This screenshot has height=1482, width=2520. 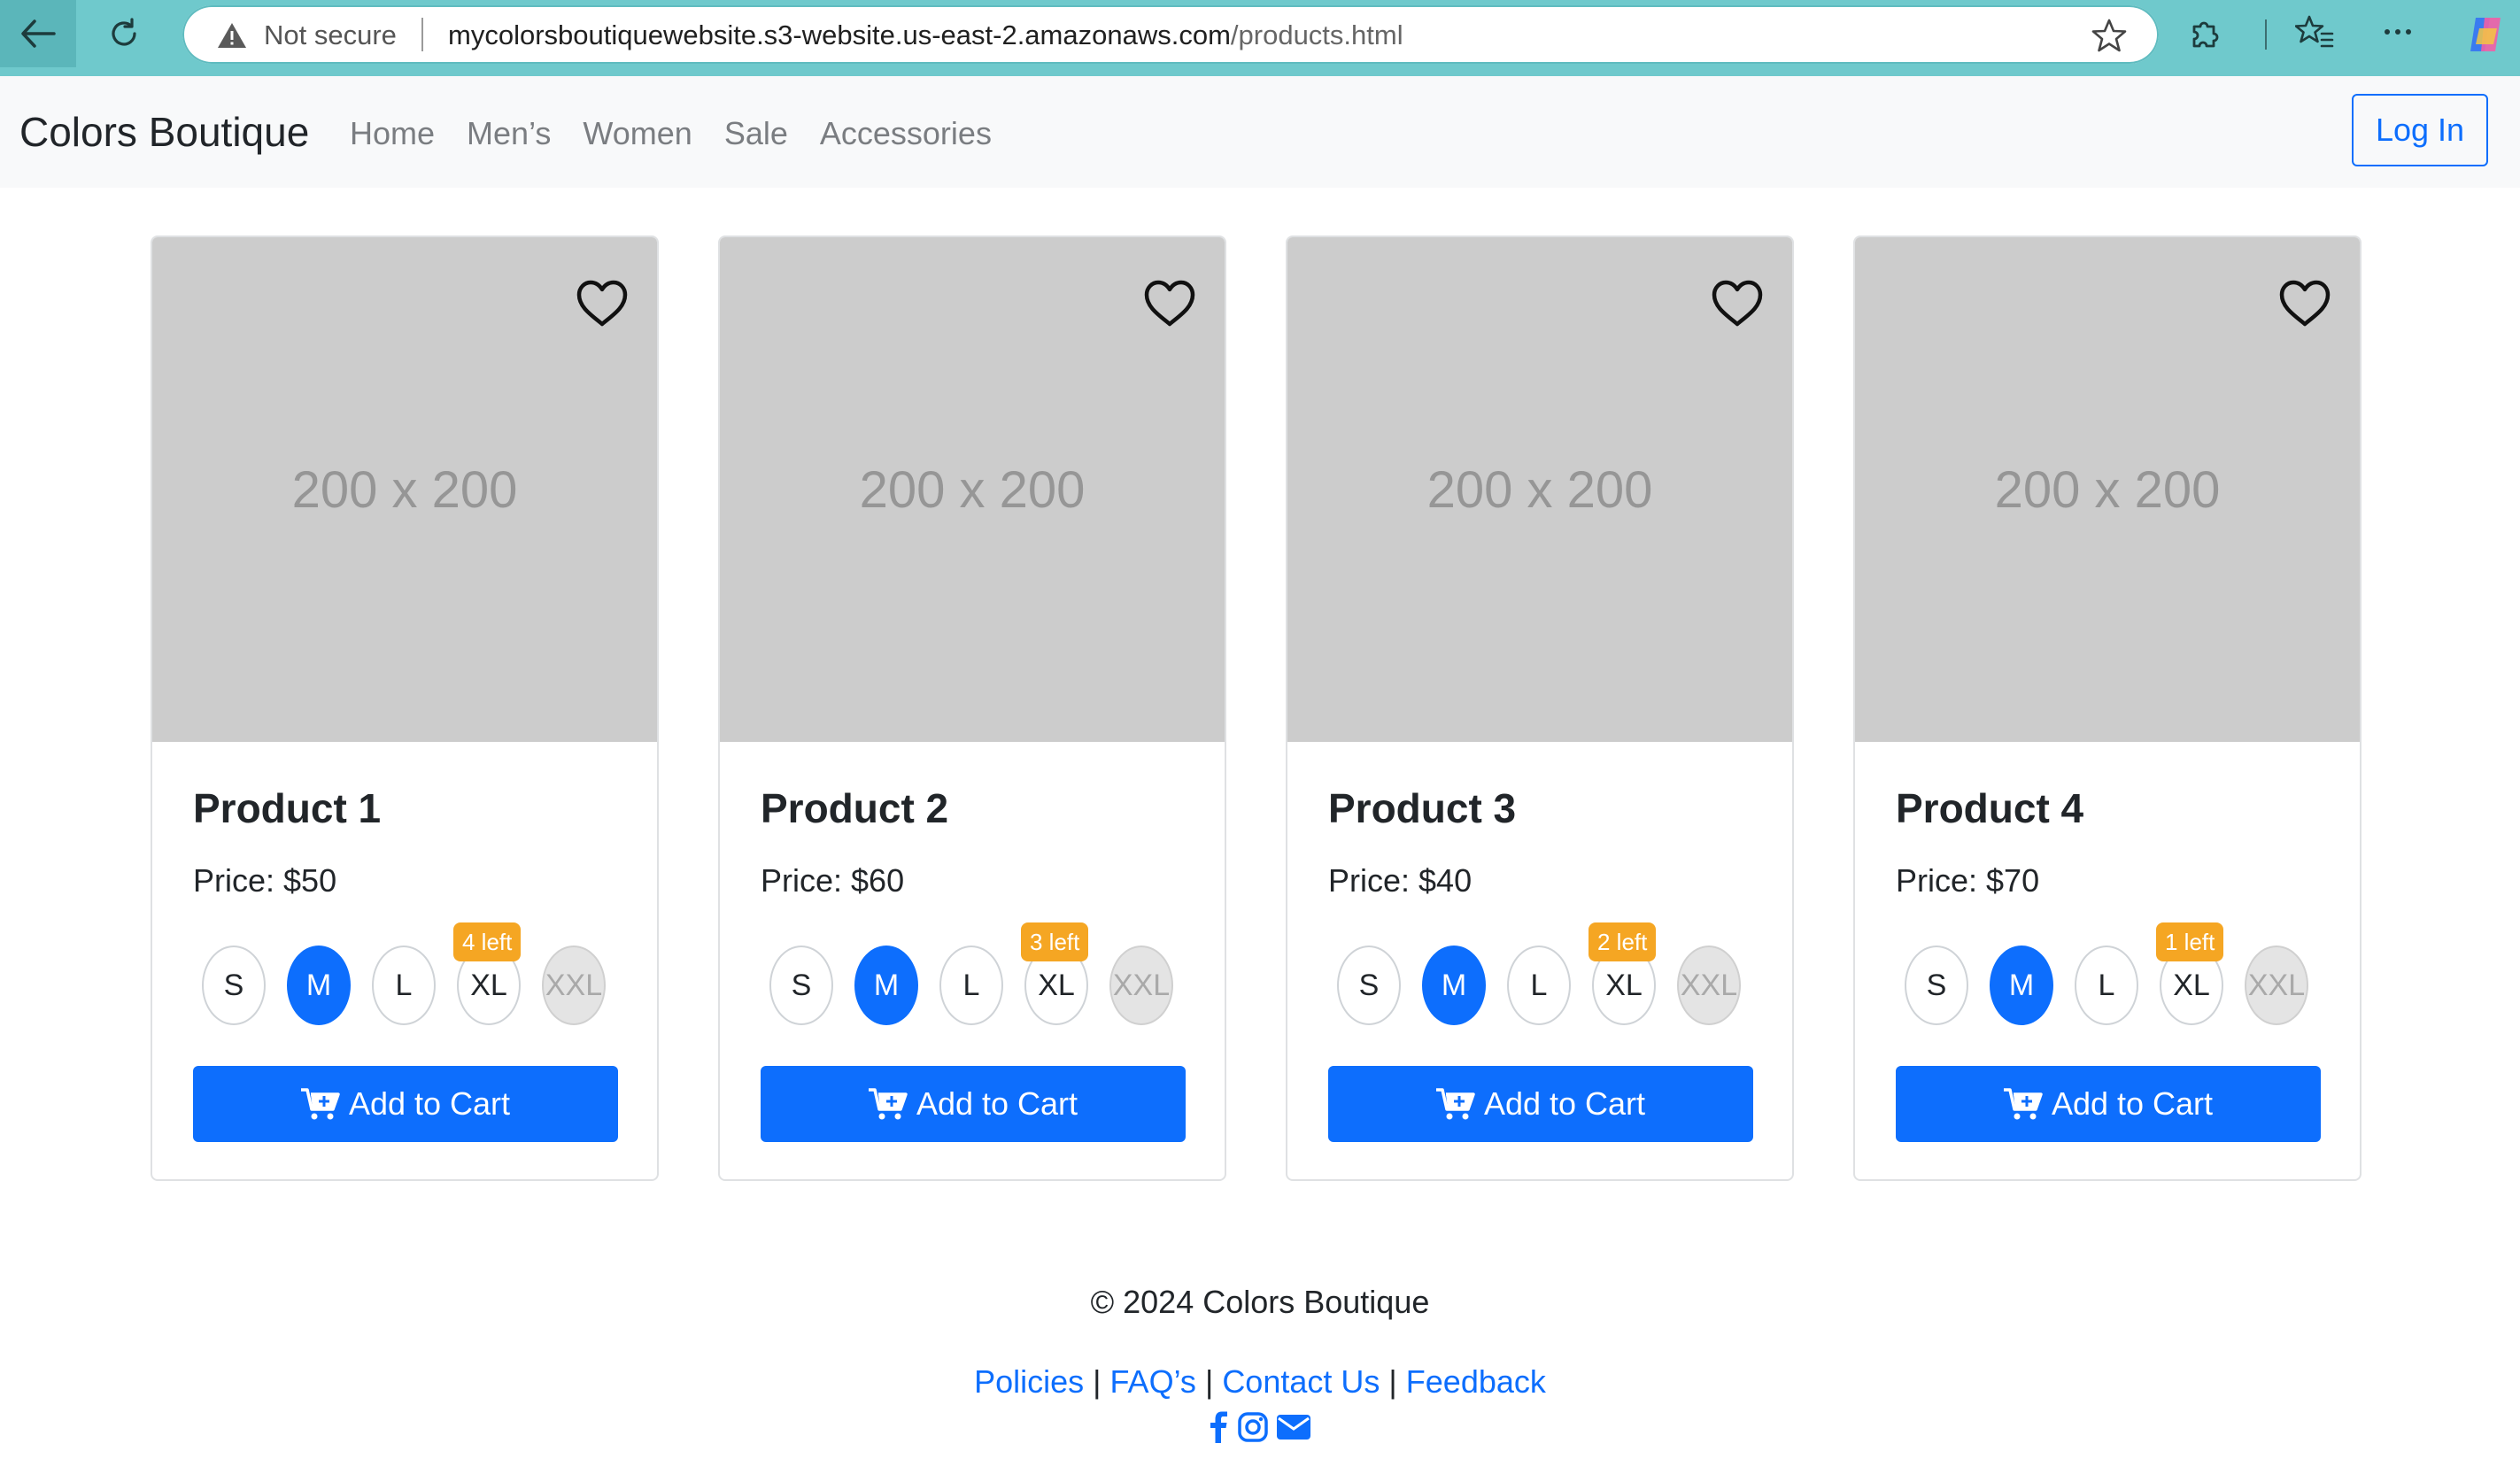 I want to click on product-price: Price: $50, so click(x=265, y=880).